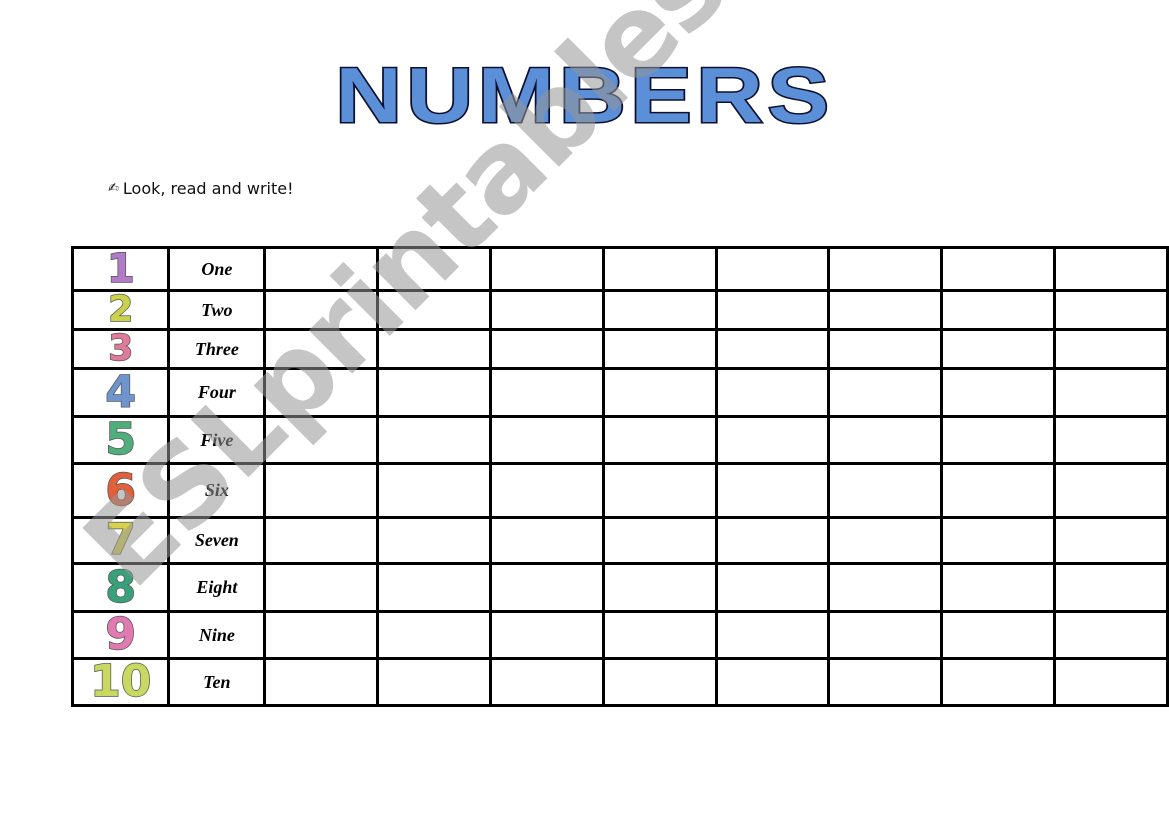 The width and height of the screenshot is (1169, 821). What do you see at coordinates (216, 634) in the screenshot?
I see `number-word: Nine` at bounding box center [216, 634].